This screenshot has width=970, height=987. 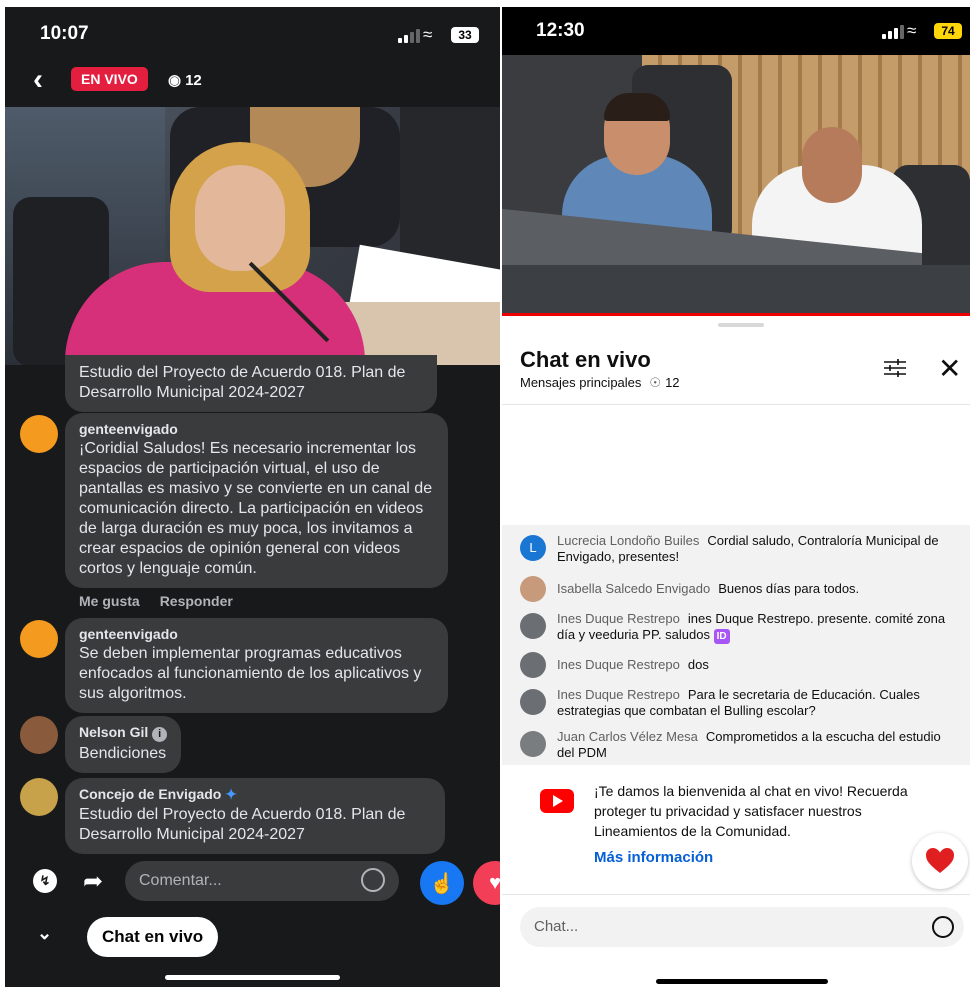 What do you see at coordinates (123, 753) in the screenshot?
I see `comment-text: Bendiciones` at bounding box center [123, 753].